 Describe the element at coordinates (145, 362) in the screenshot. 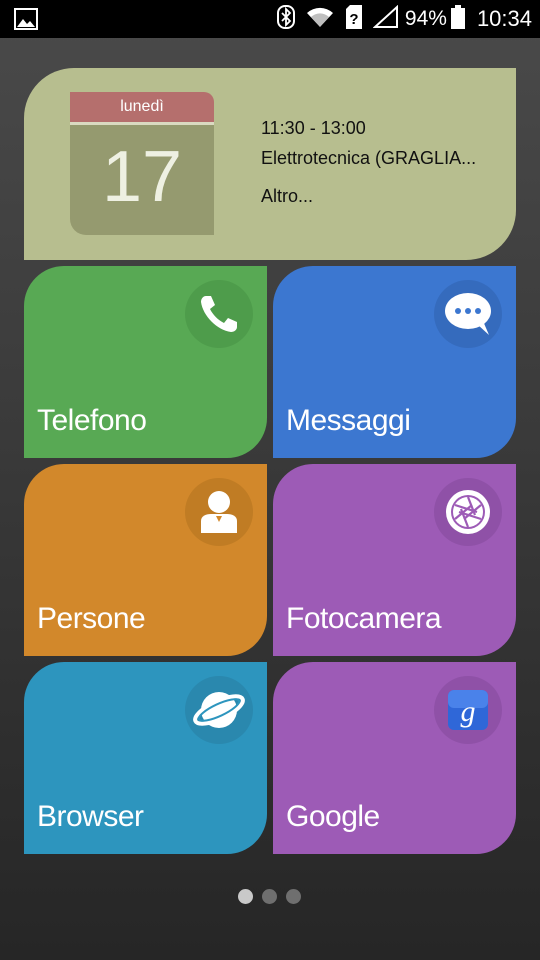

I see `tile-telefono: Telefono` at that location.